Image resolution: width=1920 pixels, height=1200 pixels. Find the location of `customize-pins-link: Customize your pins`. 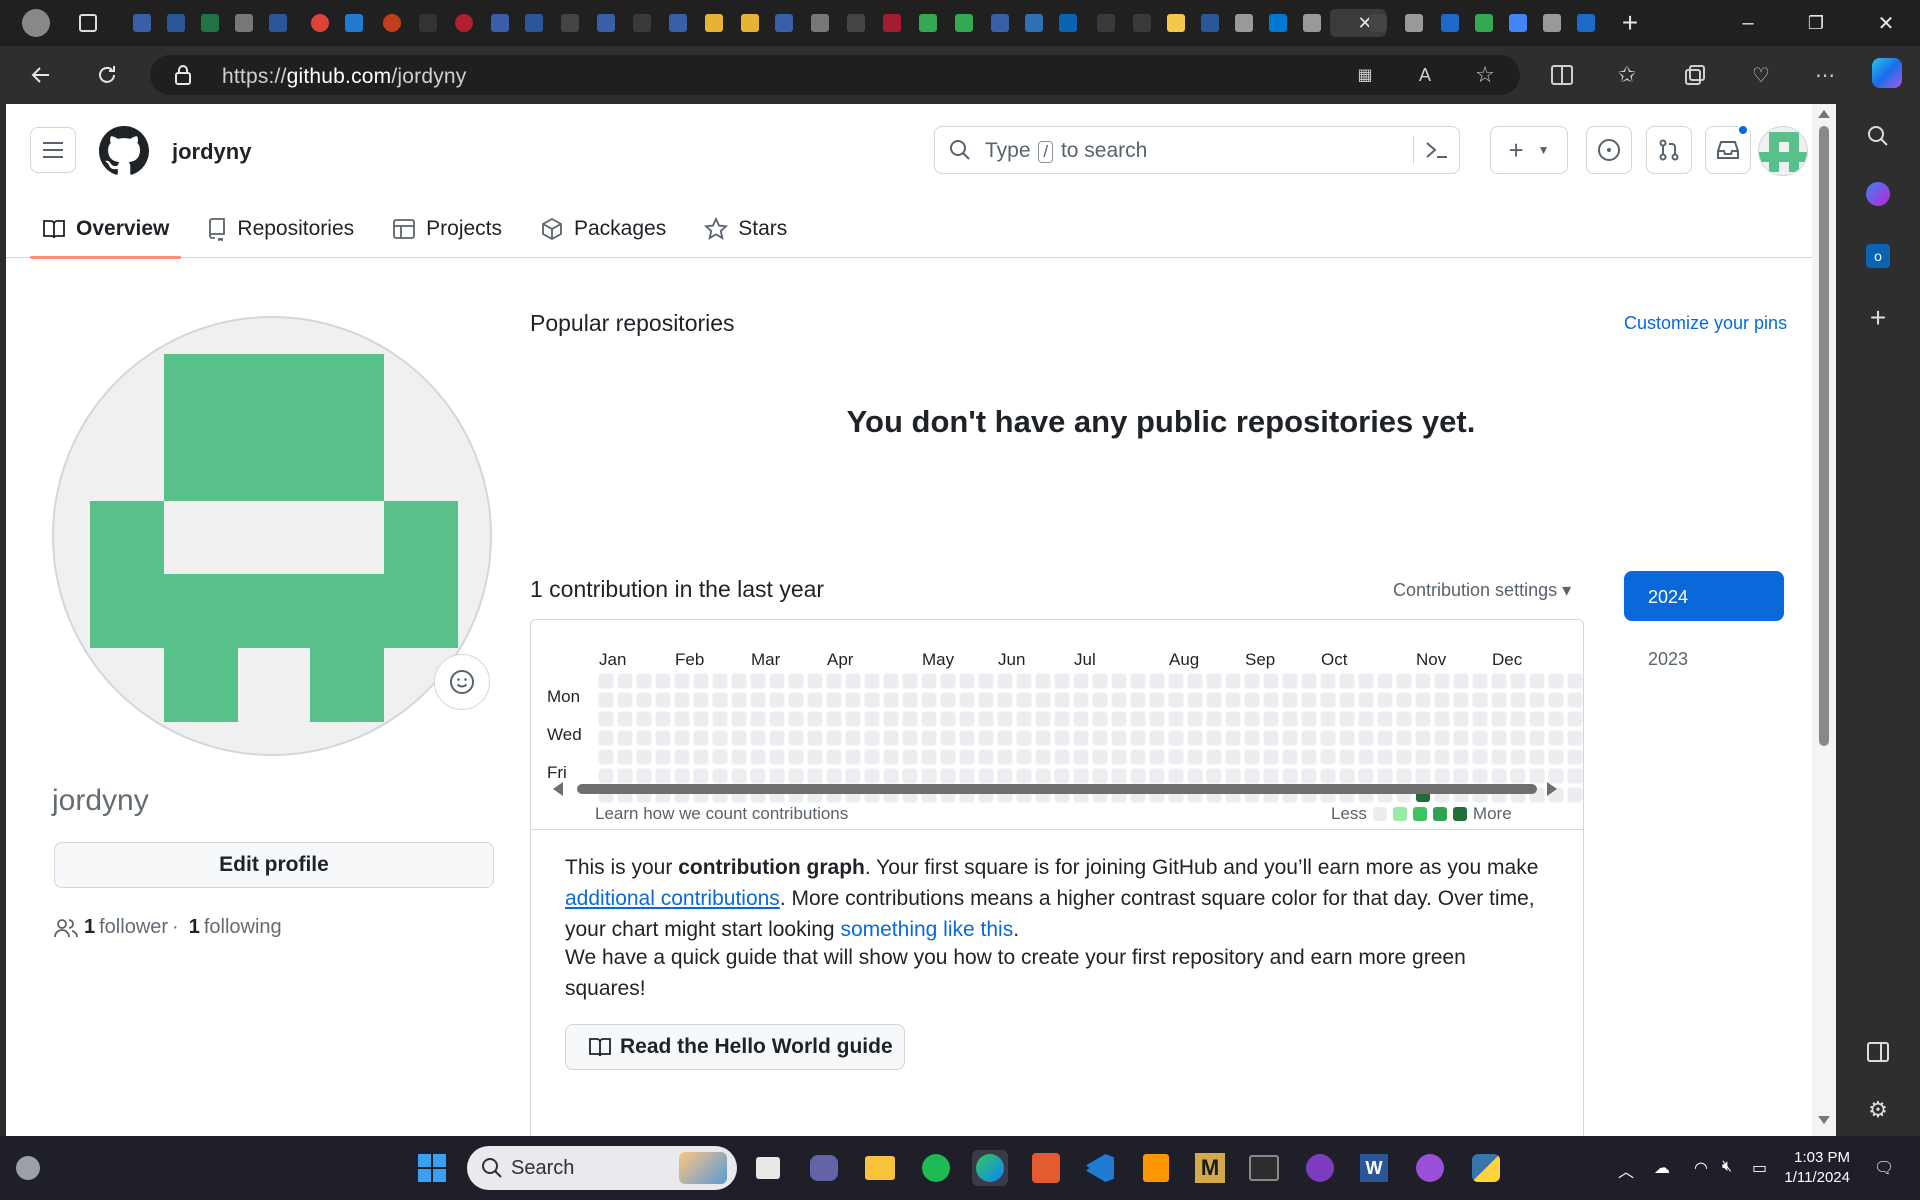

customize-pins-link: Customize your pins is located at coordinates (1705, 323).